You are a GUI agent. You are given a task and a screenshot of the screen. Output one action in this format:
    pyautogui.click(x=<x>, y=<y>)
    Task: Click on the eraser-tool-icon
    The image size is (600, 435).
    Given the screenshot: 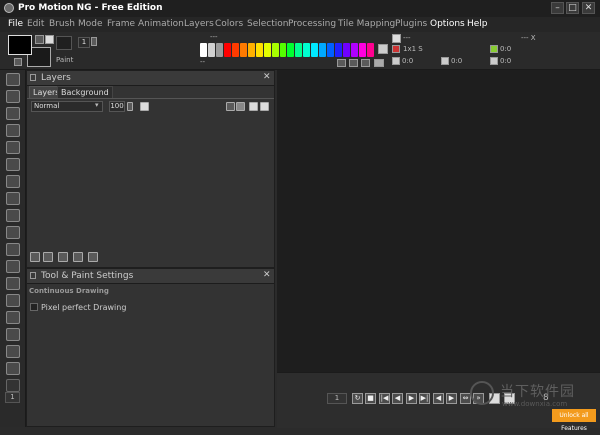 What is the action you would take?
    pyautogui.click(x=13, y=300)
    